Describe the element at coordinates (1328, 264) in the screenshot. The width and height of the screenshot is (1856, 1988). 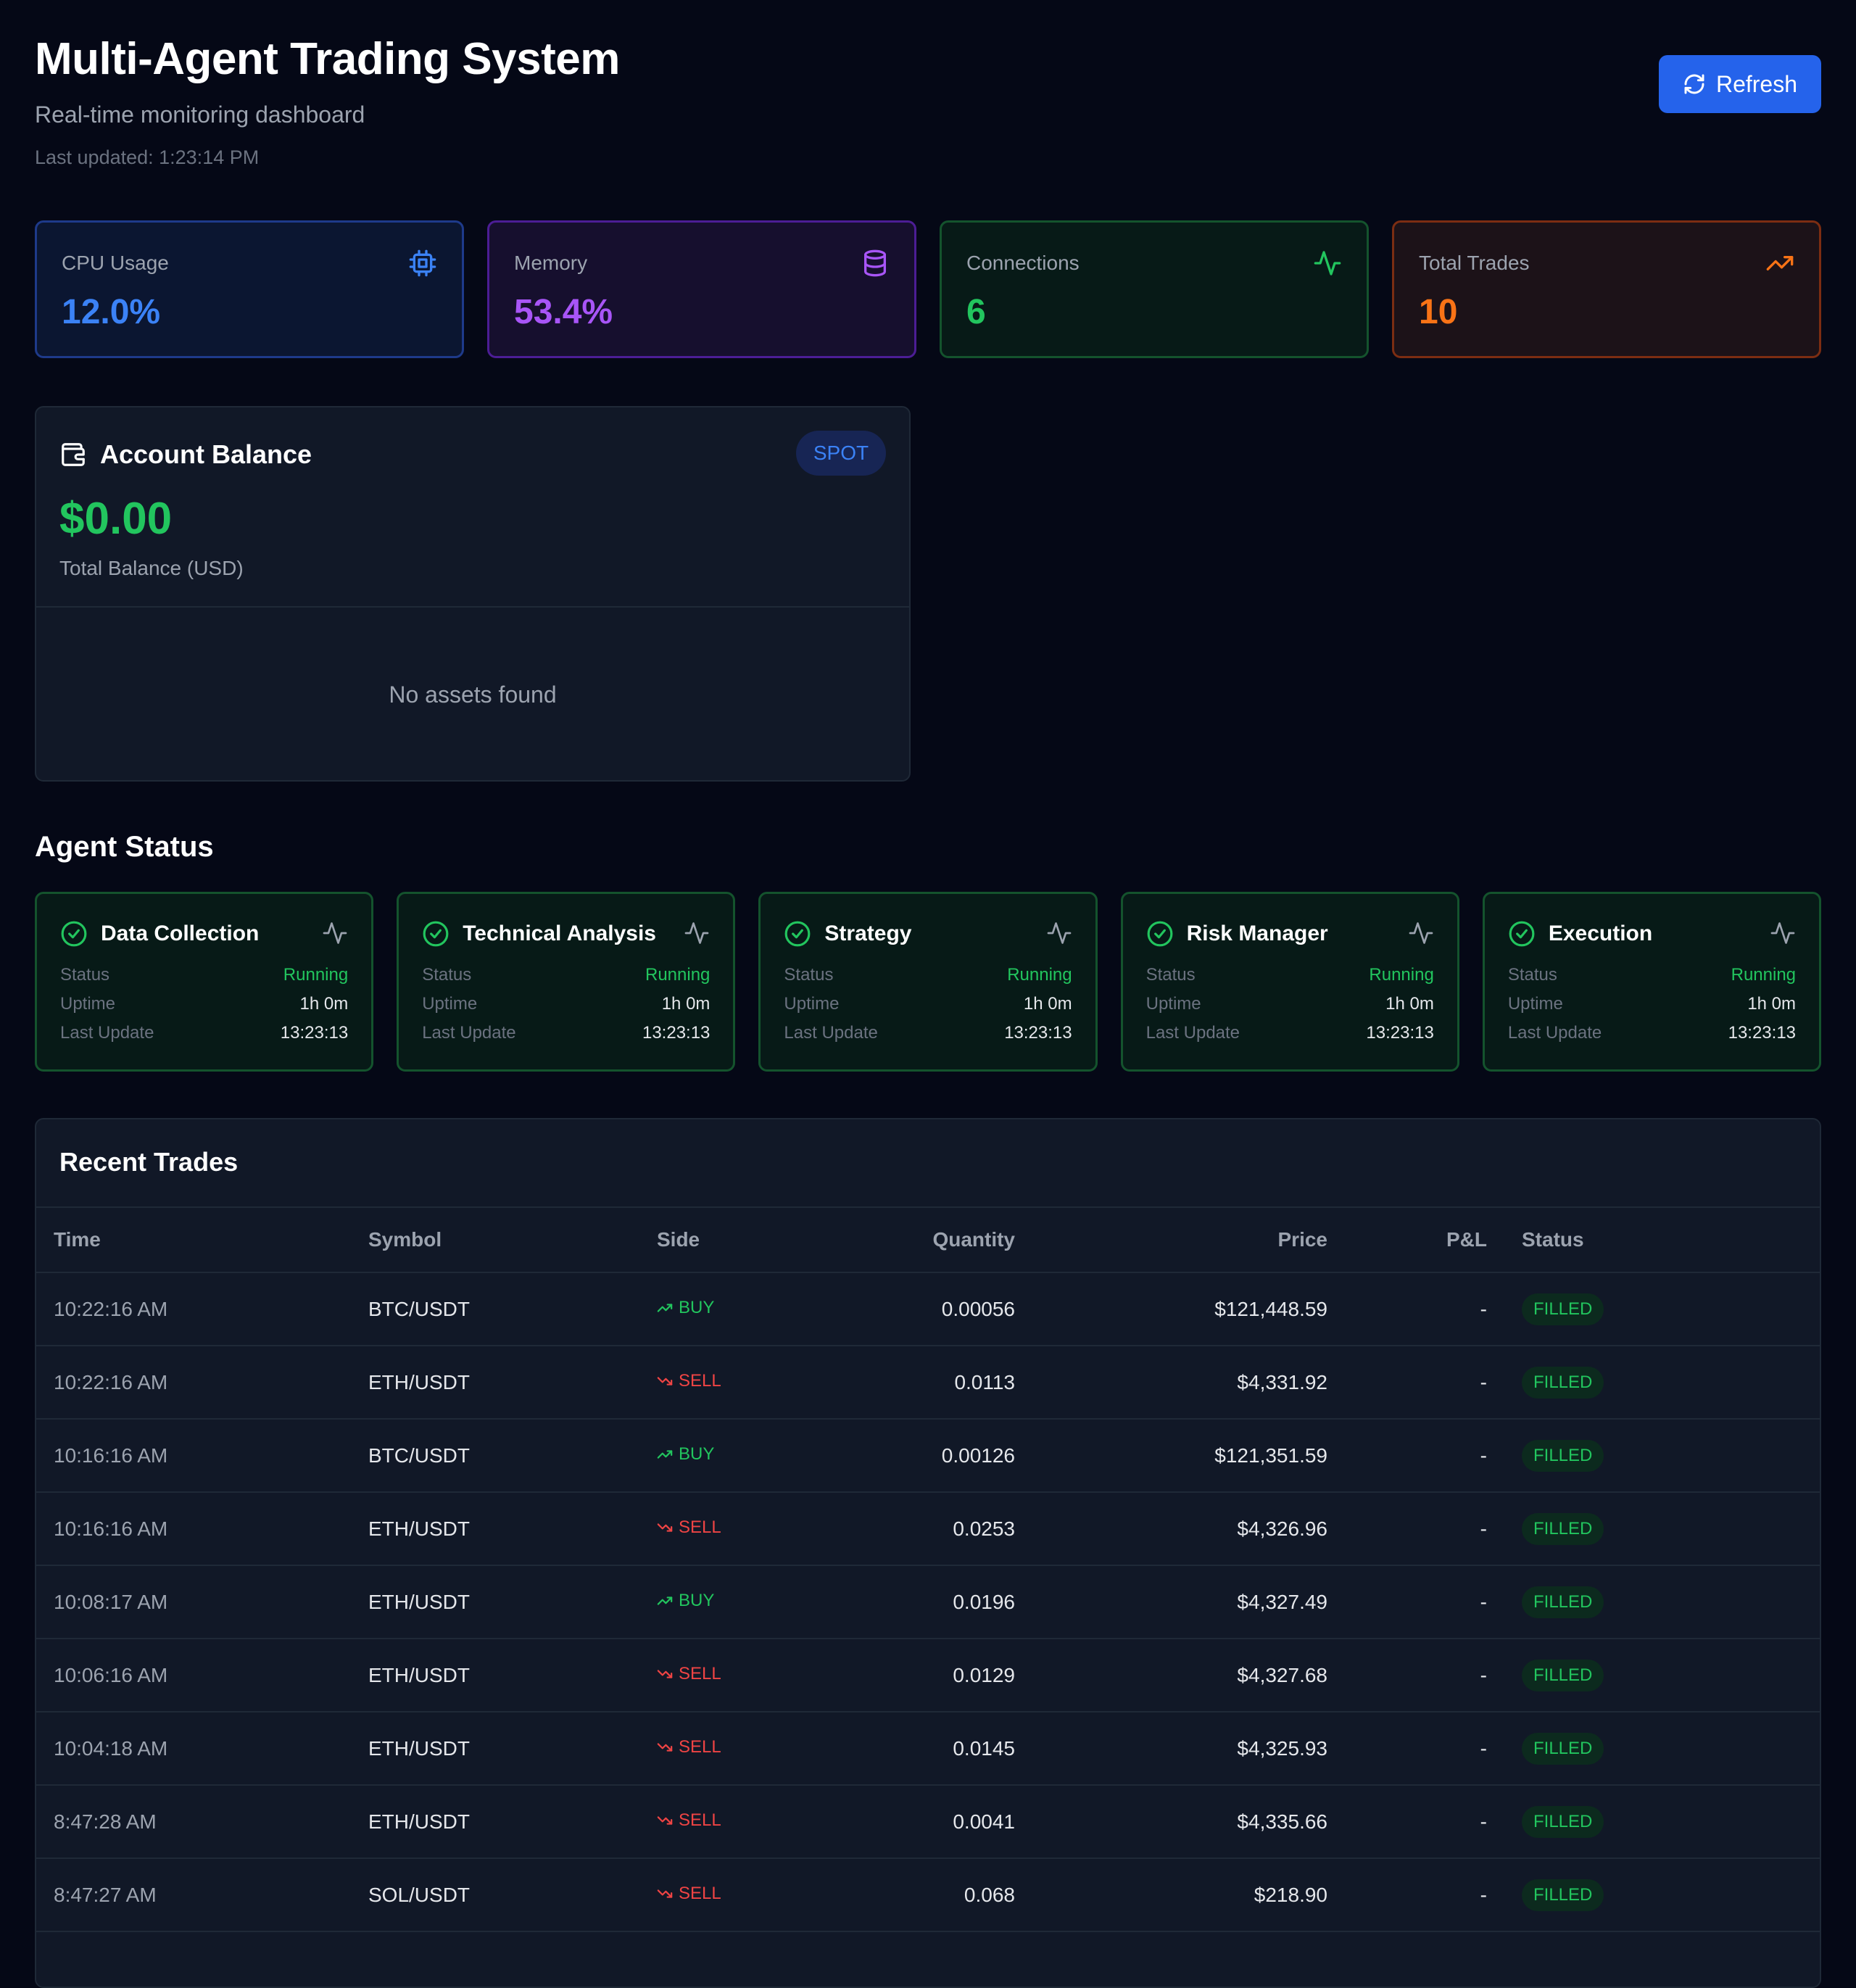
I see `activity-icon` at that location.